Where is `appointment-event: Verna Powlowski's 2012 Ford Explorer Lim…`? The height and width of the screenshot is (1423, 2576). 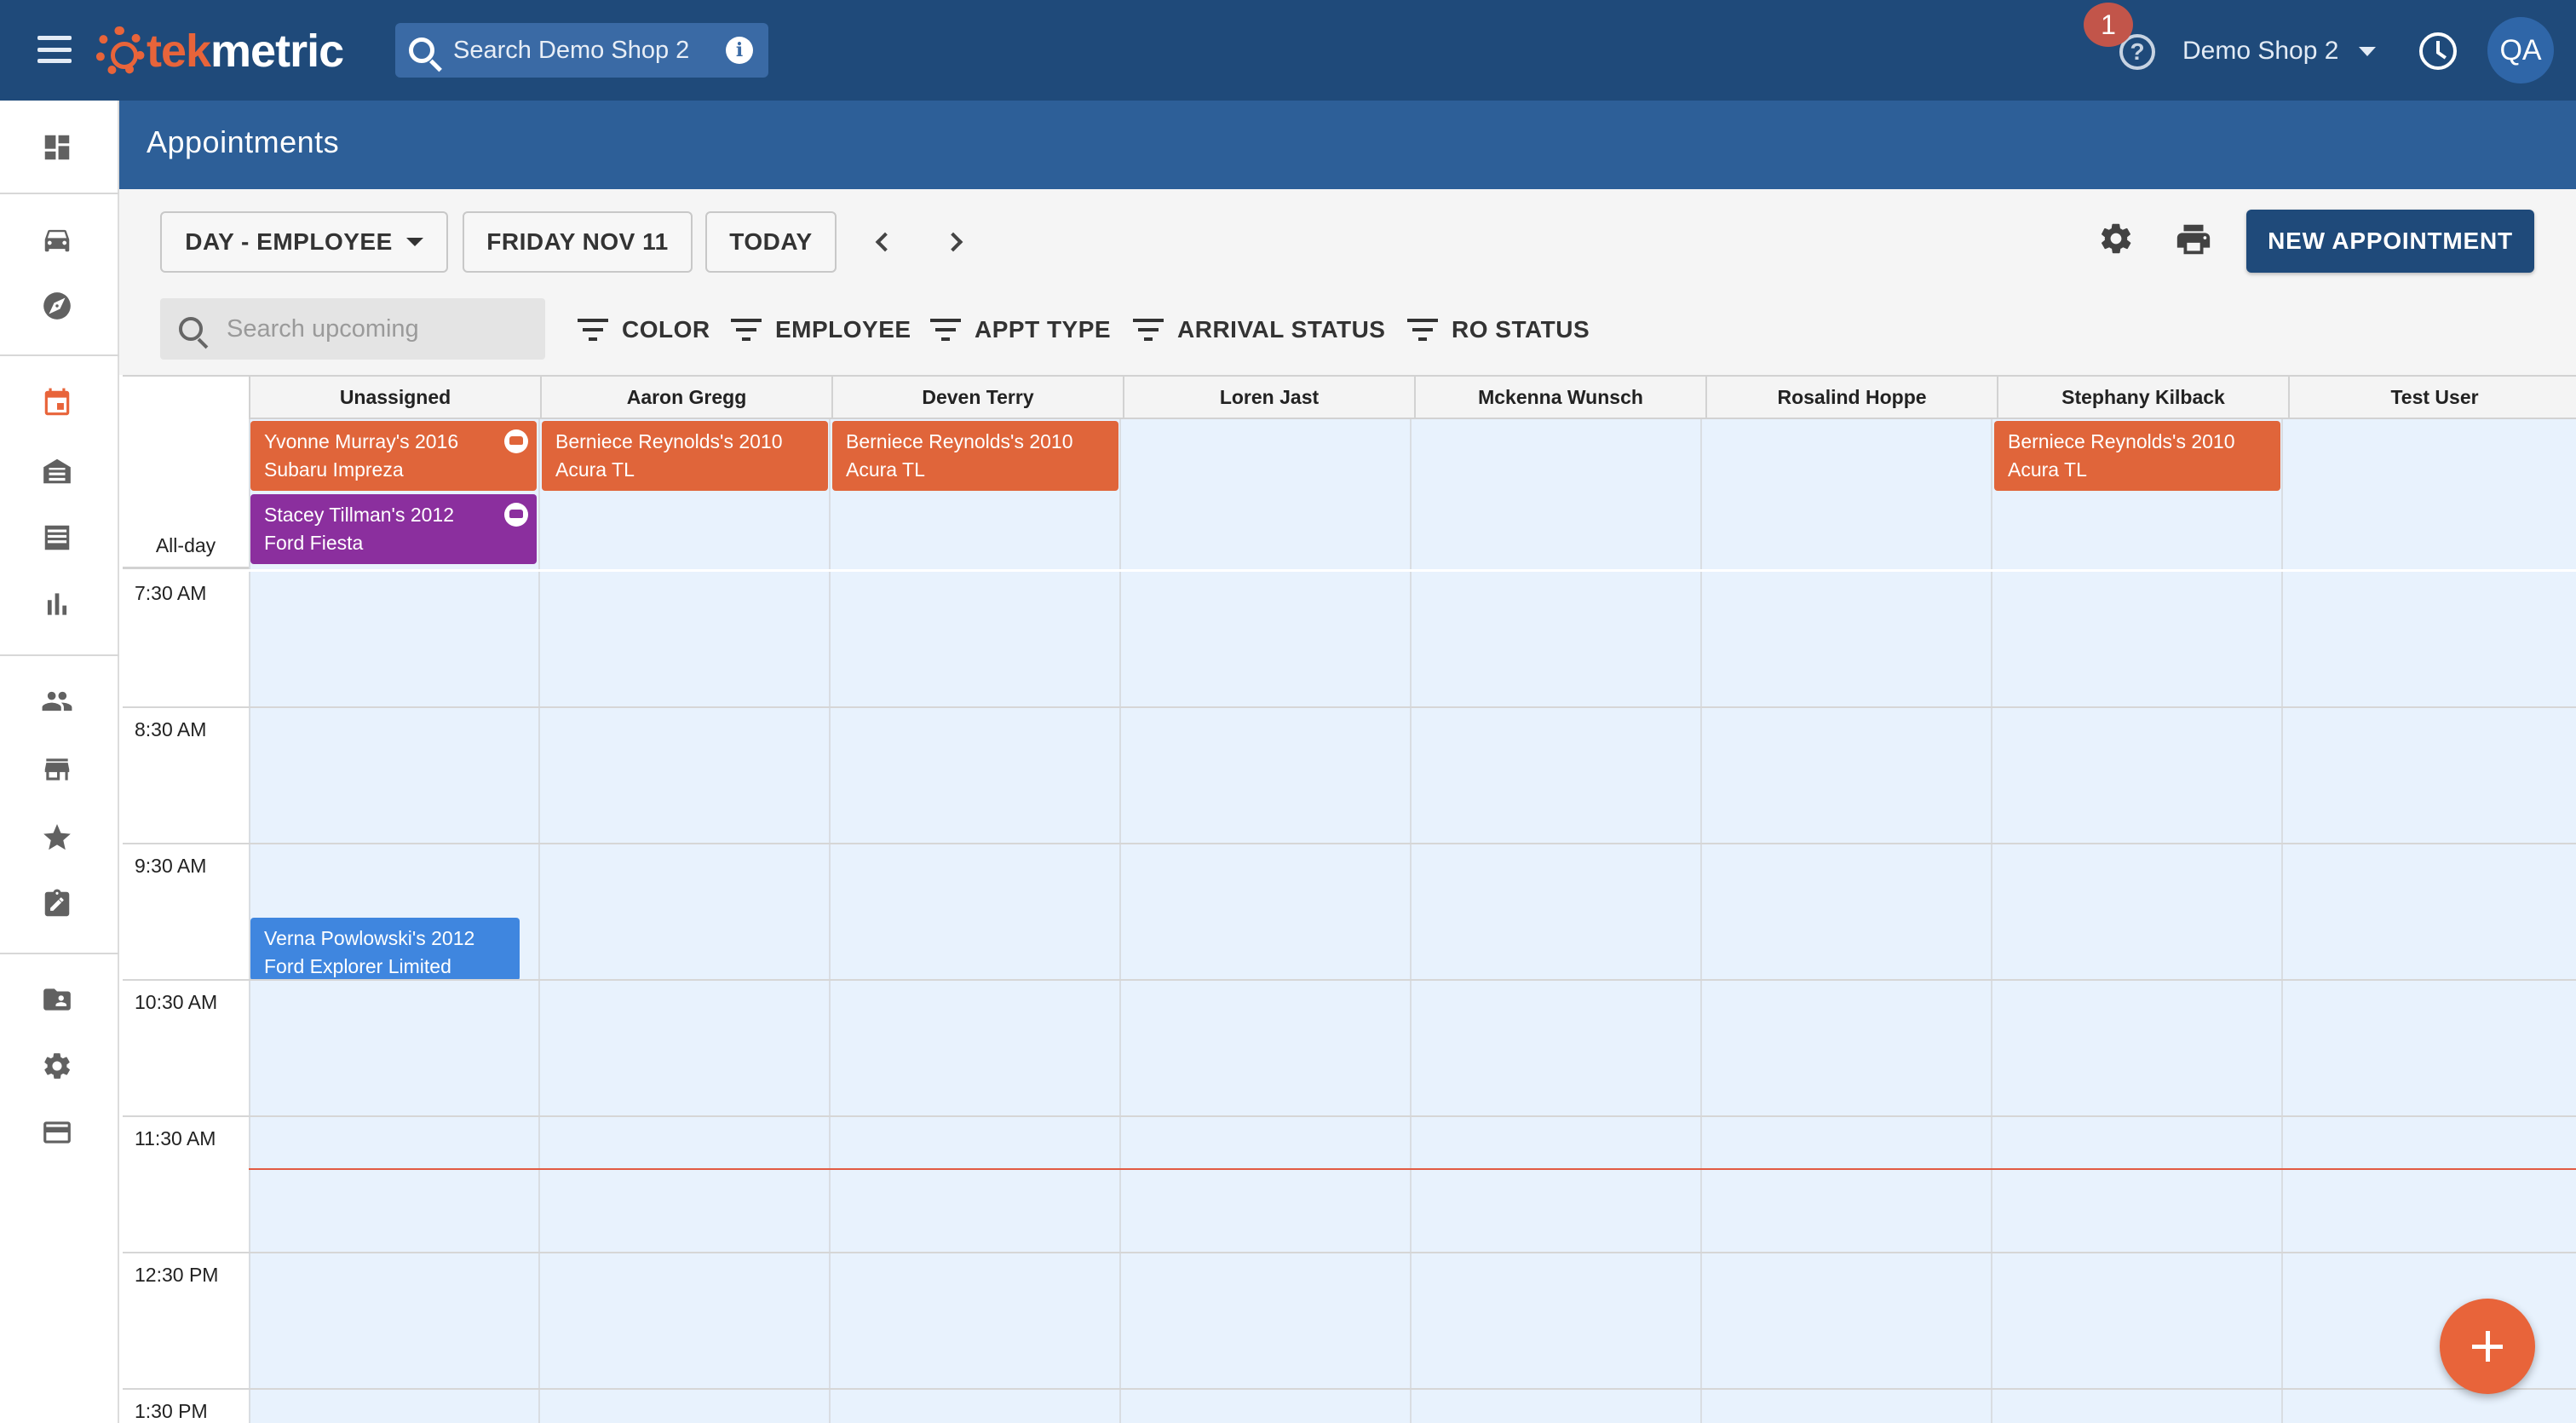
appointment-event: Verna Powlowski's 2012 Ford Explorer Lim… is located at coordinates (385, 949).